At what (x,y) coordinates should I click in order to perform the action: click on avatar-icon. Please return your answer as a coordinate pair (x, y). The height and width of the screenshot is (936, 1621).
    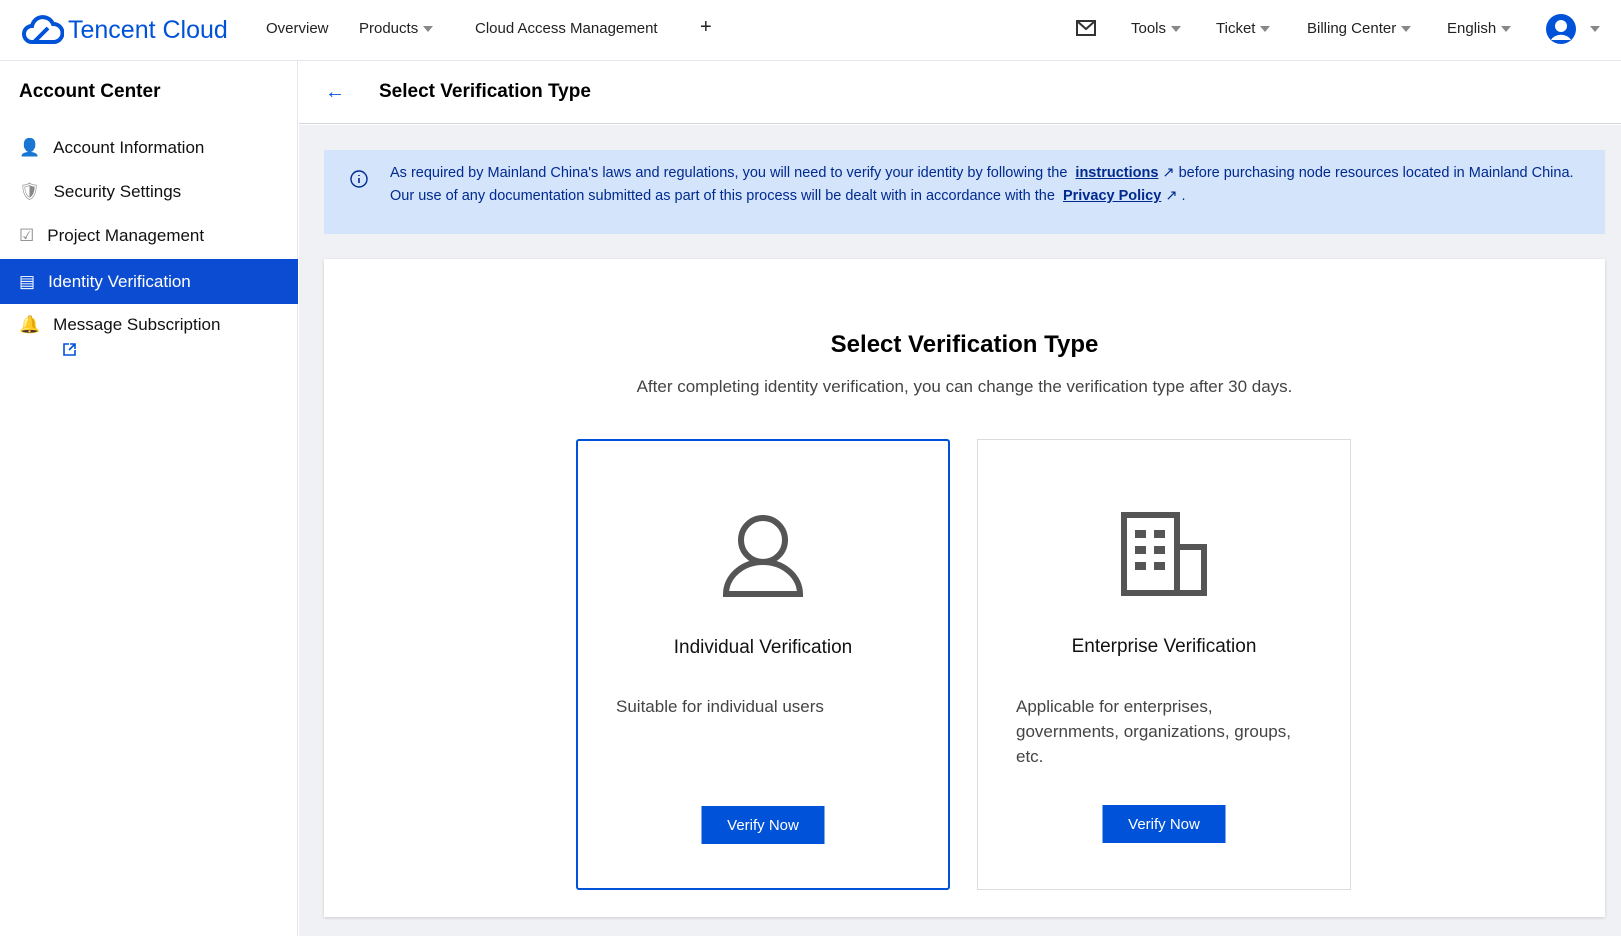
    Looking at the image, I should click on (1561, 29).